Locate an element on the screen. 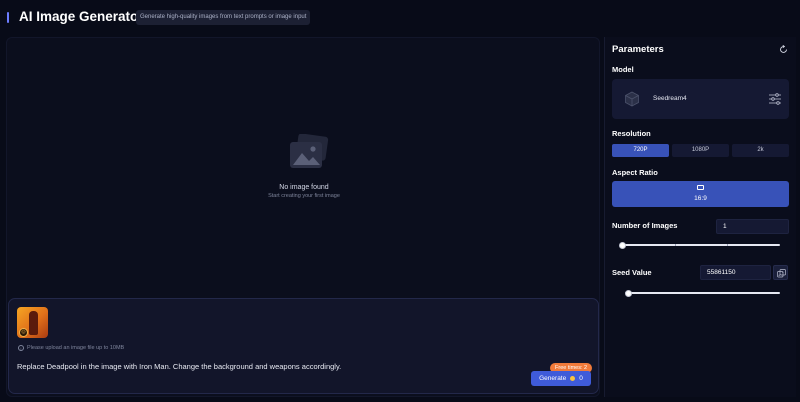 The width and height of the screenshot is (800, 402). resolution-option-1080p: 1080P is located at coordinates (700, 150).